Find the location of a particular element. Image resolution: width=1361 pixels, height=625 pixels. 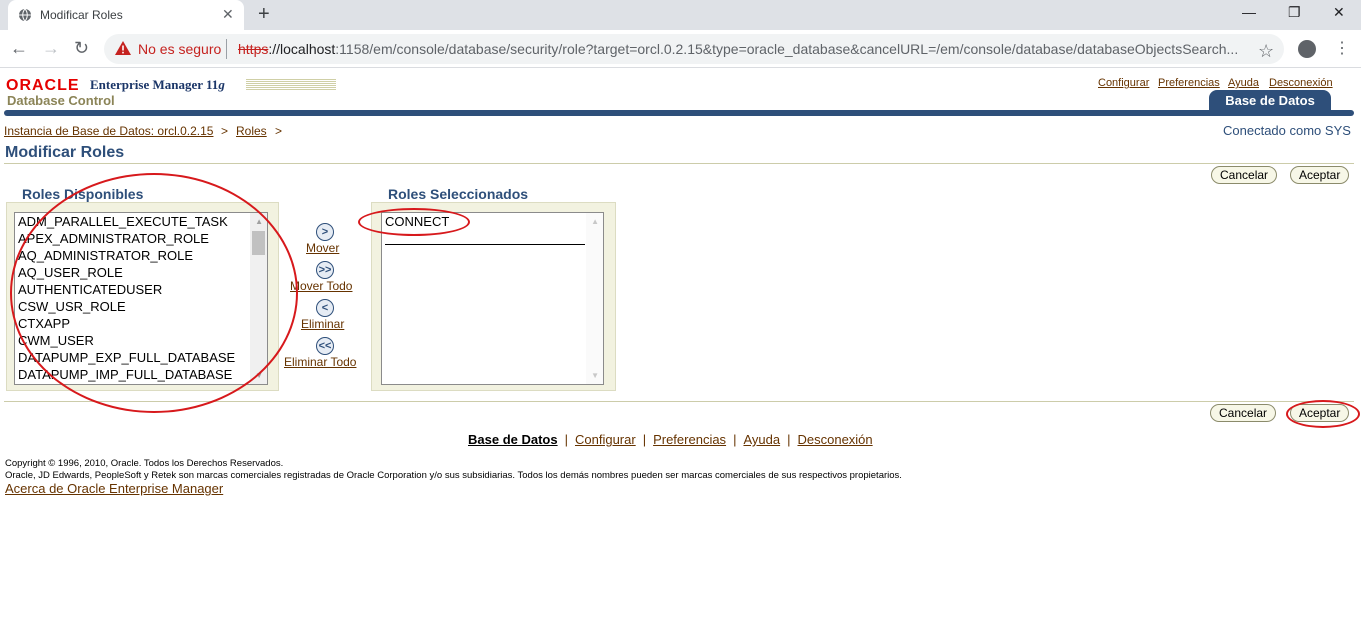

global-link-desconexion: Desconexión is located at coordinates (1301, 83).